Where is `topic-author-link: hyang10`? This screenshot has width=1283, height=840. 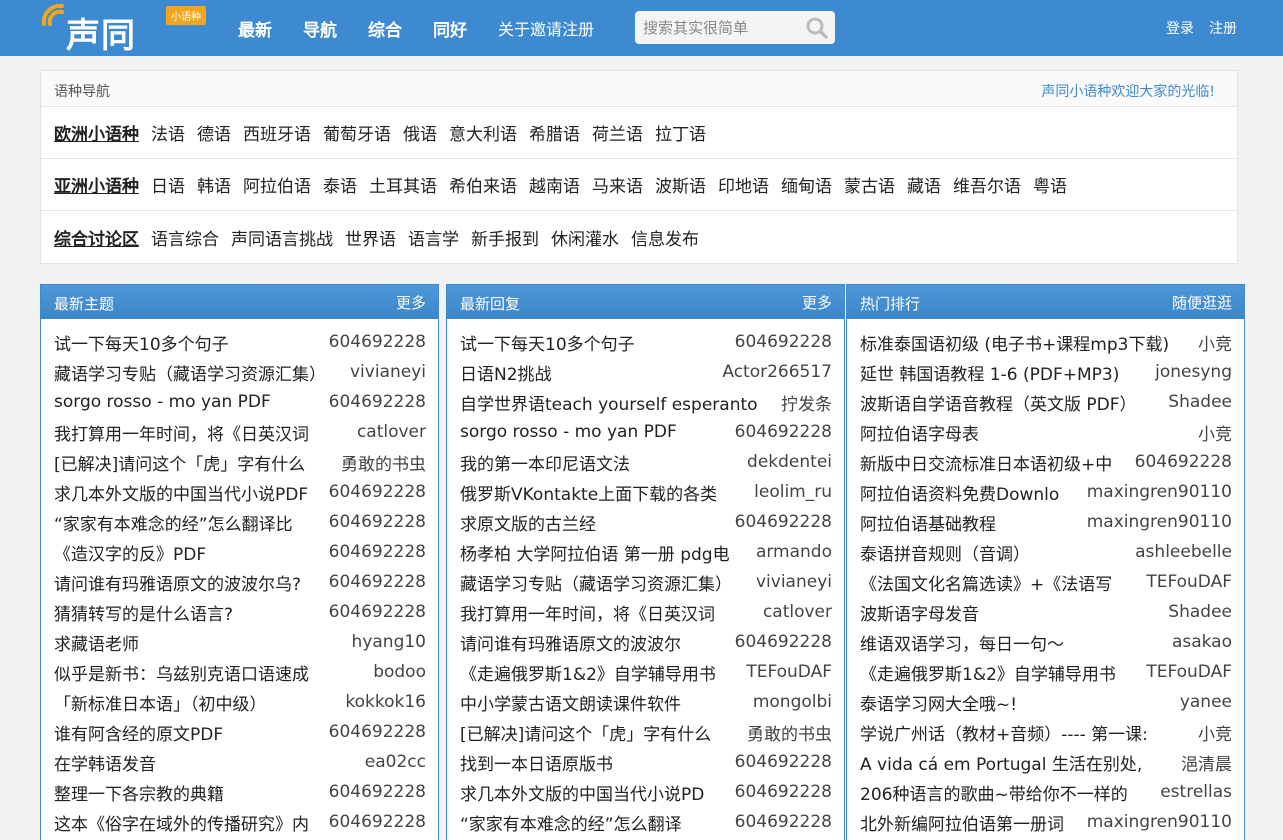
topic-author-link: hyang10 is located at coordinates (389, 642).